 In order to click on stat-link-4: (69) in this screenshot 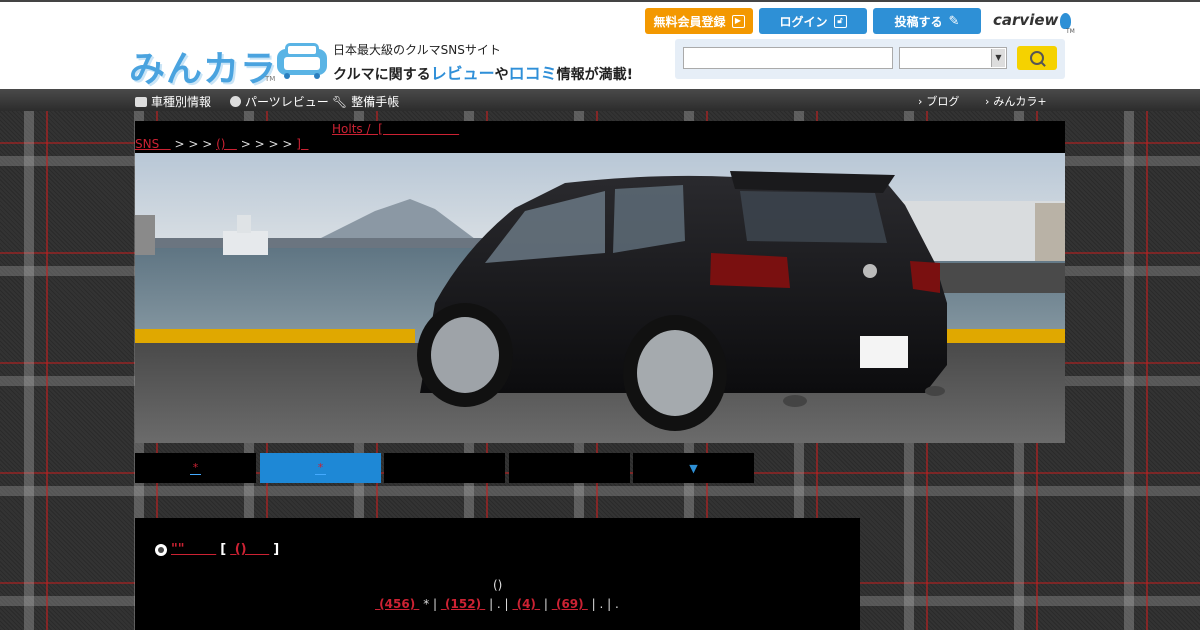, I will do `click(570, 604)`.